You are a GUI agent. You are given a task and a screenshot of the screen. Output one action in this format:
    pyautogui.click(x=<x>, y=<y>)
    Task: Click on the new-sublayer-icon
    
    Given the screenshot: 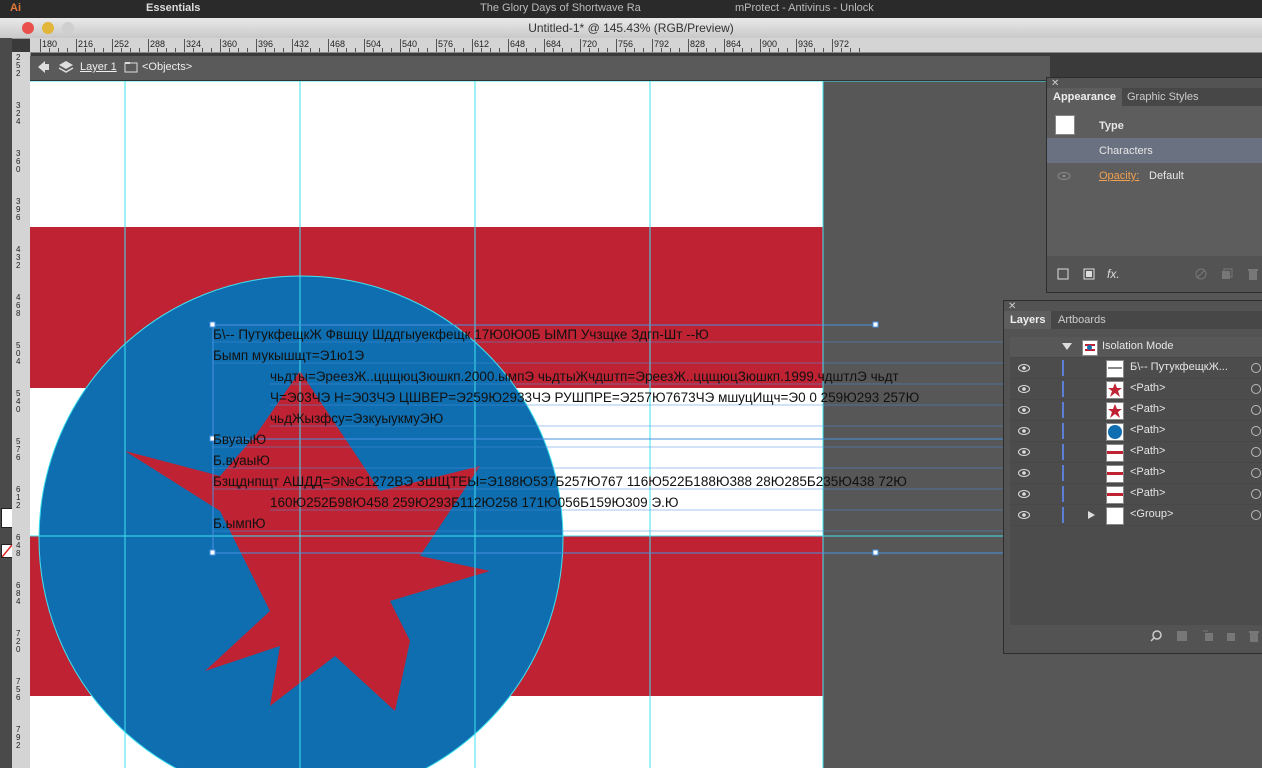 What is the action you would take?
    pyautogui.click(x=1208, y=636)
    